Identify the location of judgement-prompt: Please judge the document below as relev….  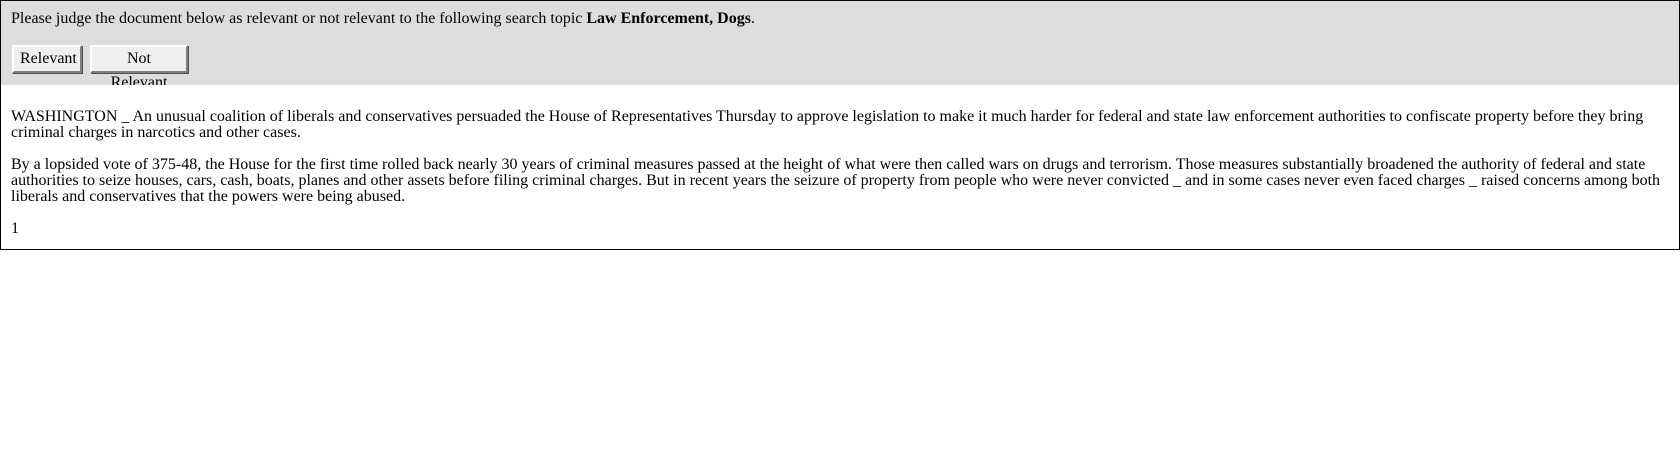
(383, 18).